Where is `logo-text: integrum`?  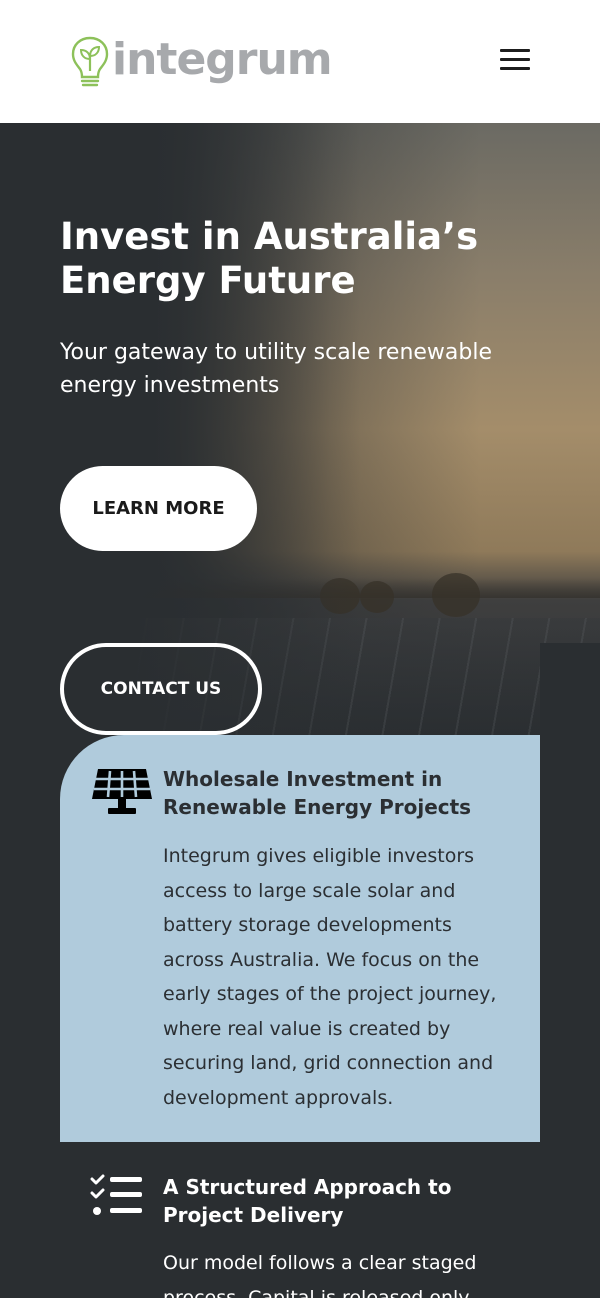 logo-text: integrum is located at coordinates (222, 59).